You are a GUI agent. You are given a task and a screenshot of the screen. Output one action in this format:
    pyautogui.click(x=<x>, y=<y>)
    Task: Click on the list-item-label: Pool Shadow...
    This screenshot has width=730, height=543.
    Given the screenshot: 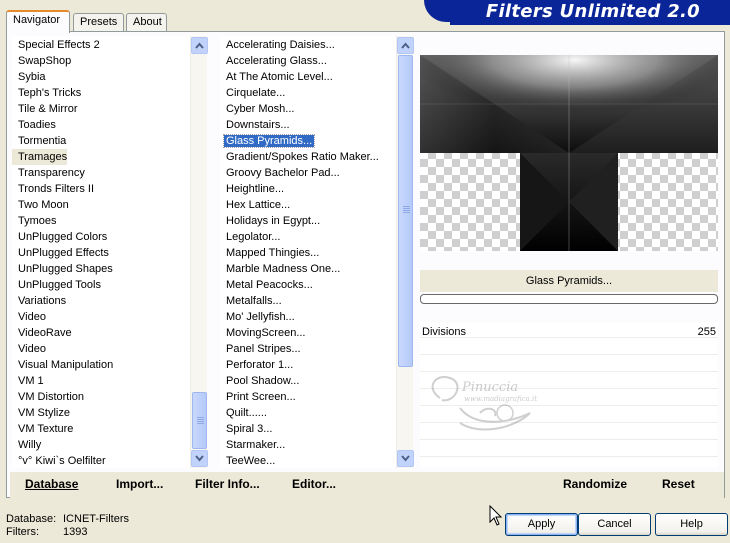 What is the action you would take?
    pyautogui.click(x=263, y=381)
    